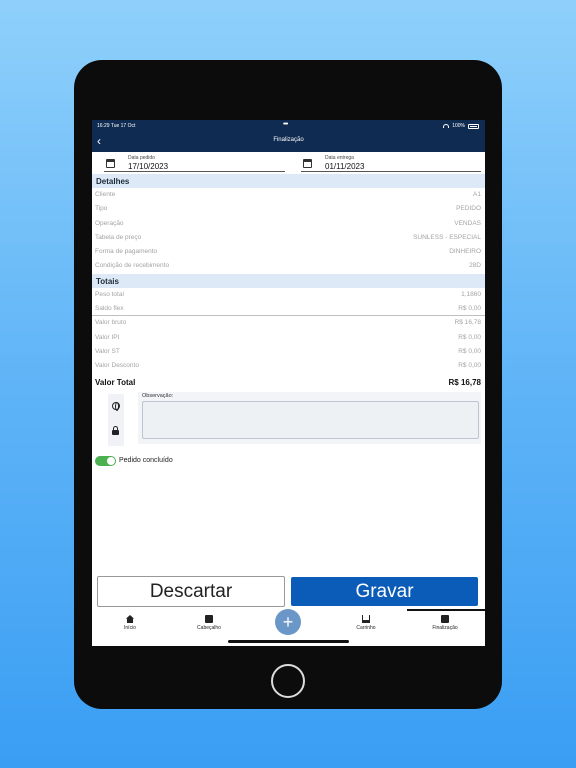 The height and width of the screenshot is (768, 576). I want to click on save-button: Gravar, so click(384, 591).